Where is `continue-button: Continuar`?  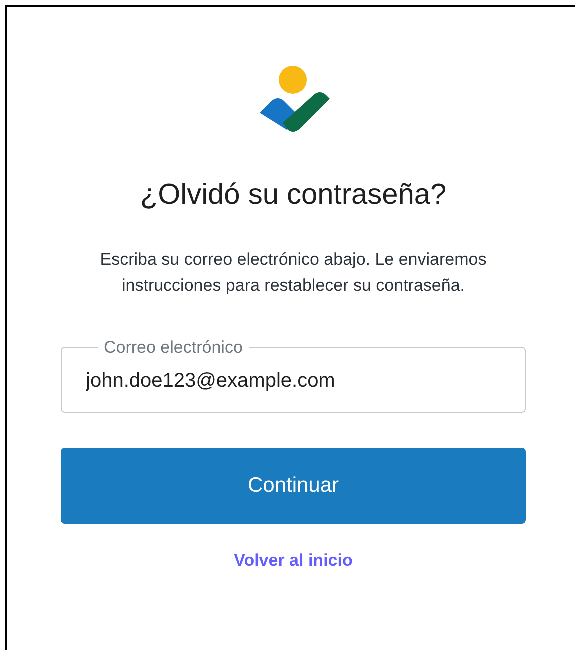 continue-button: Continuar is located at coordinates (293, 486).